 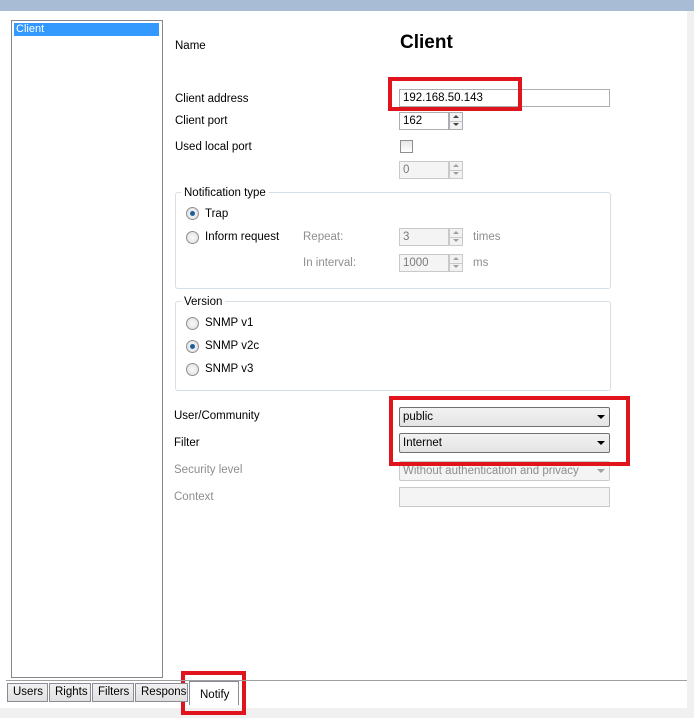 What do you see at coordinates (424, 170) in the screenshot?
I see `local-port-input: 0` at bounding box center [424, 170].